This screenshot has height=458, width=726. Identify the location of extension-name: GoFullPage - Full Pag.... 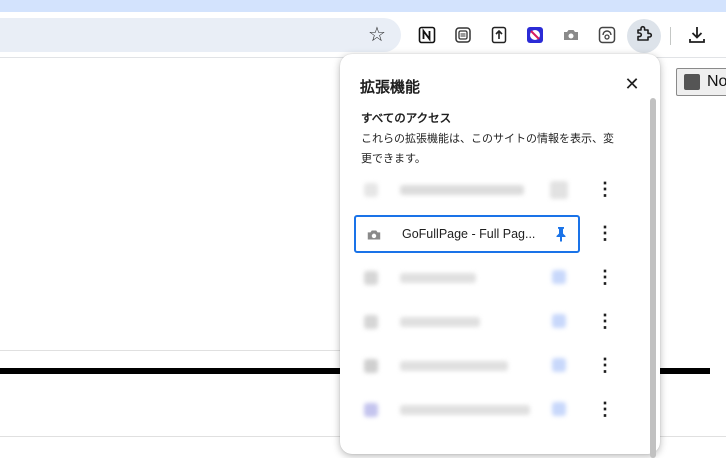
(469, 234).